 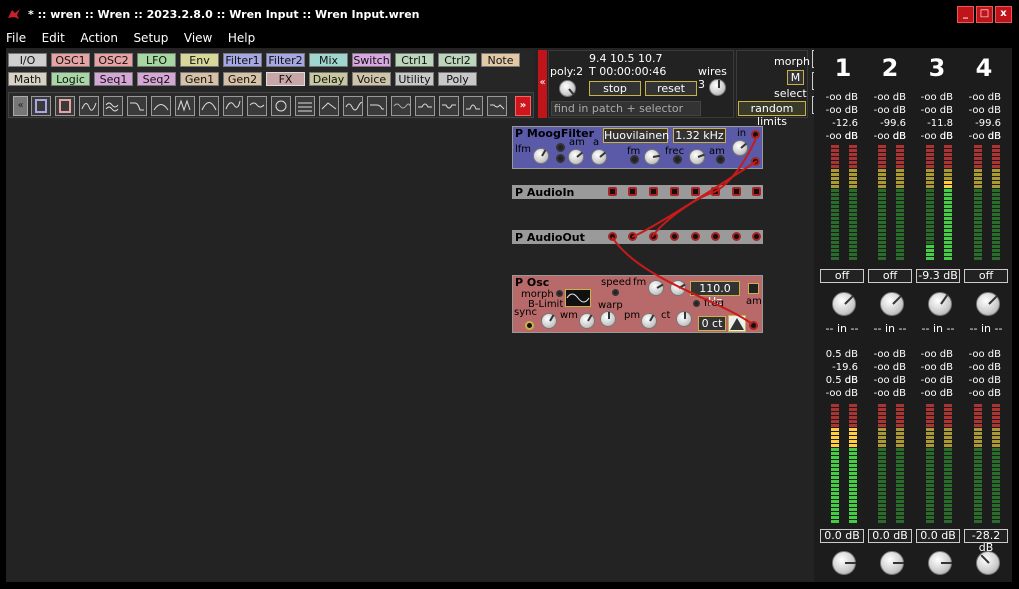 I want to click on palette-tab-fx: FX, so click(x=285, y=79).